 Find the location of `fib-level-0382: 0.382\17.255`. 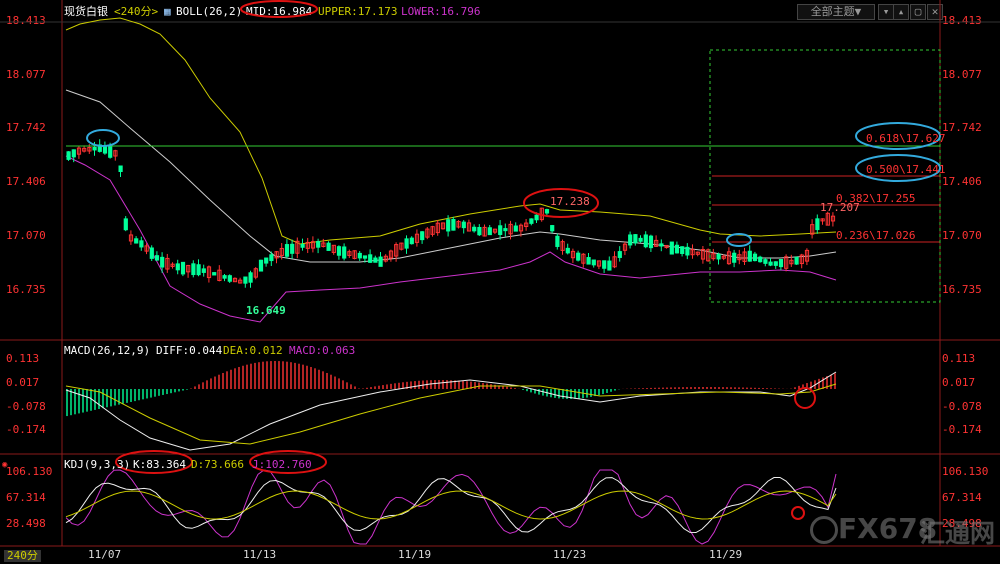

fib-level-0382: 0.382\17.255 is located at coordinates (876, 198).